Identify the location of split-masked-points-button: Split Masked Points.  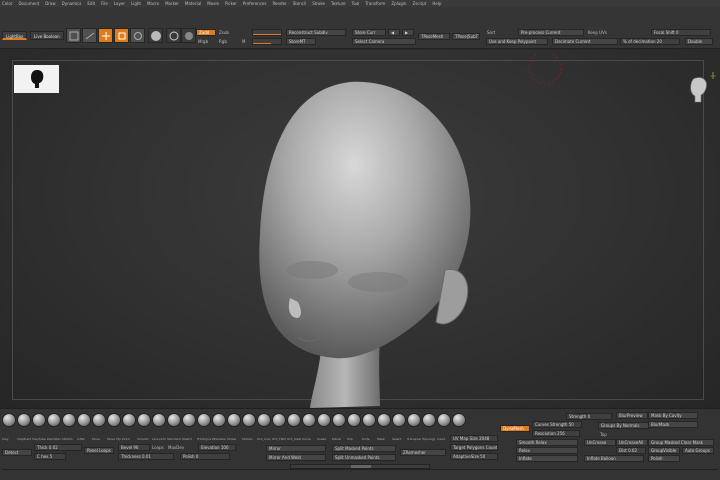
(364, 448).